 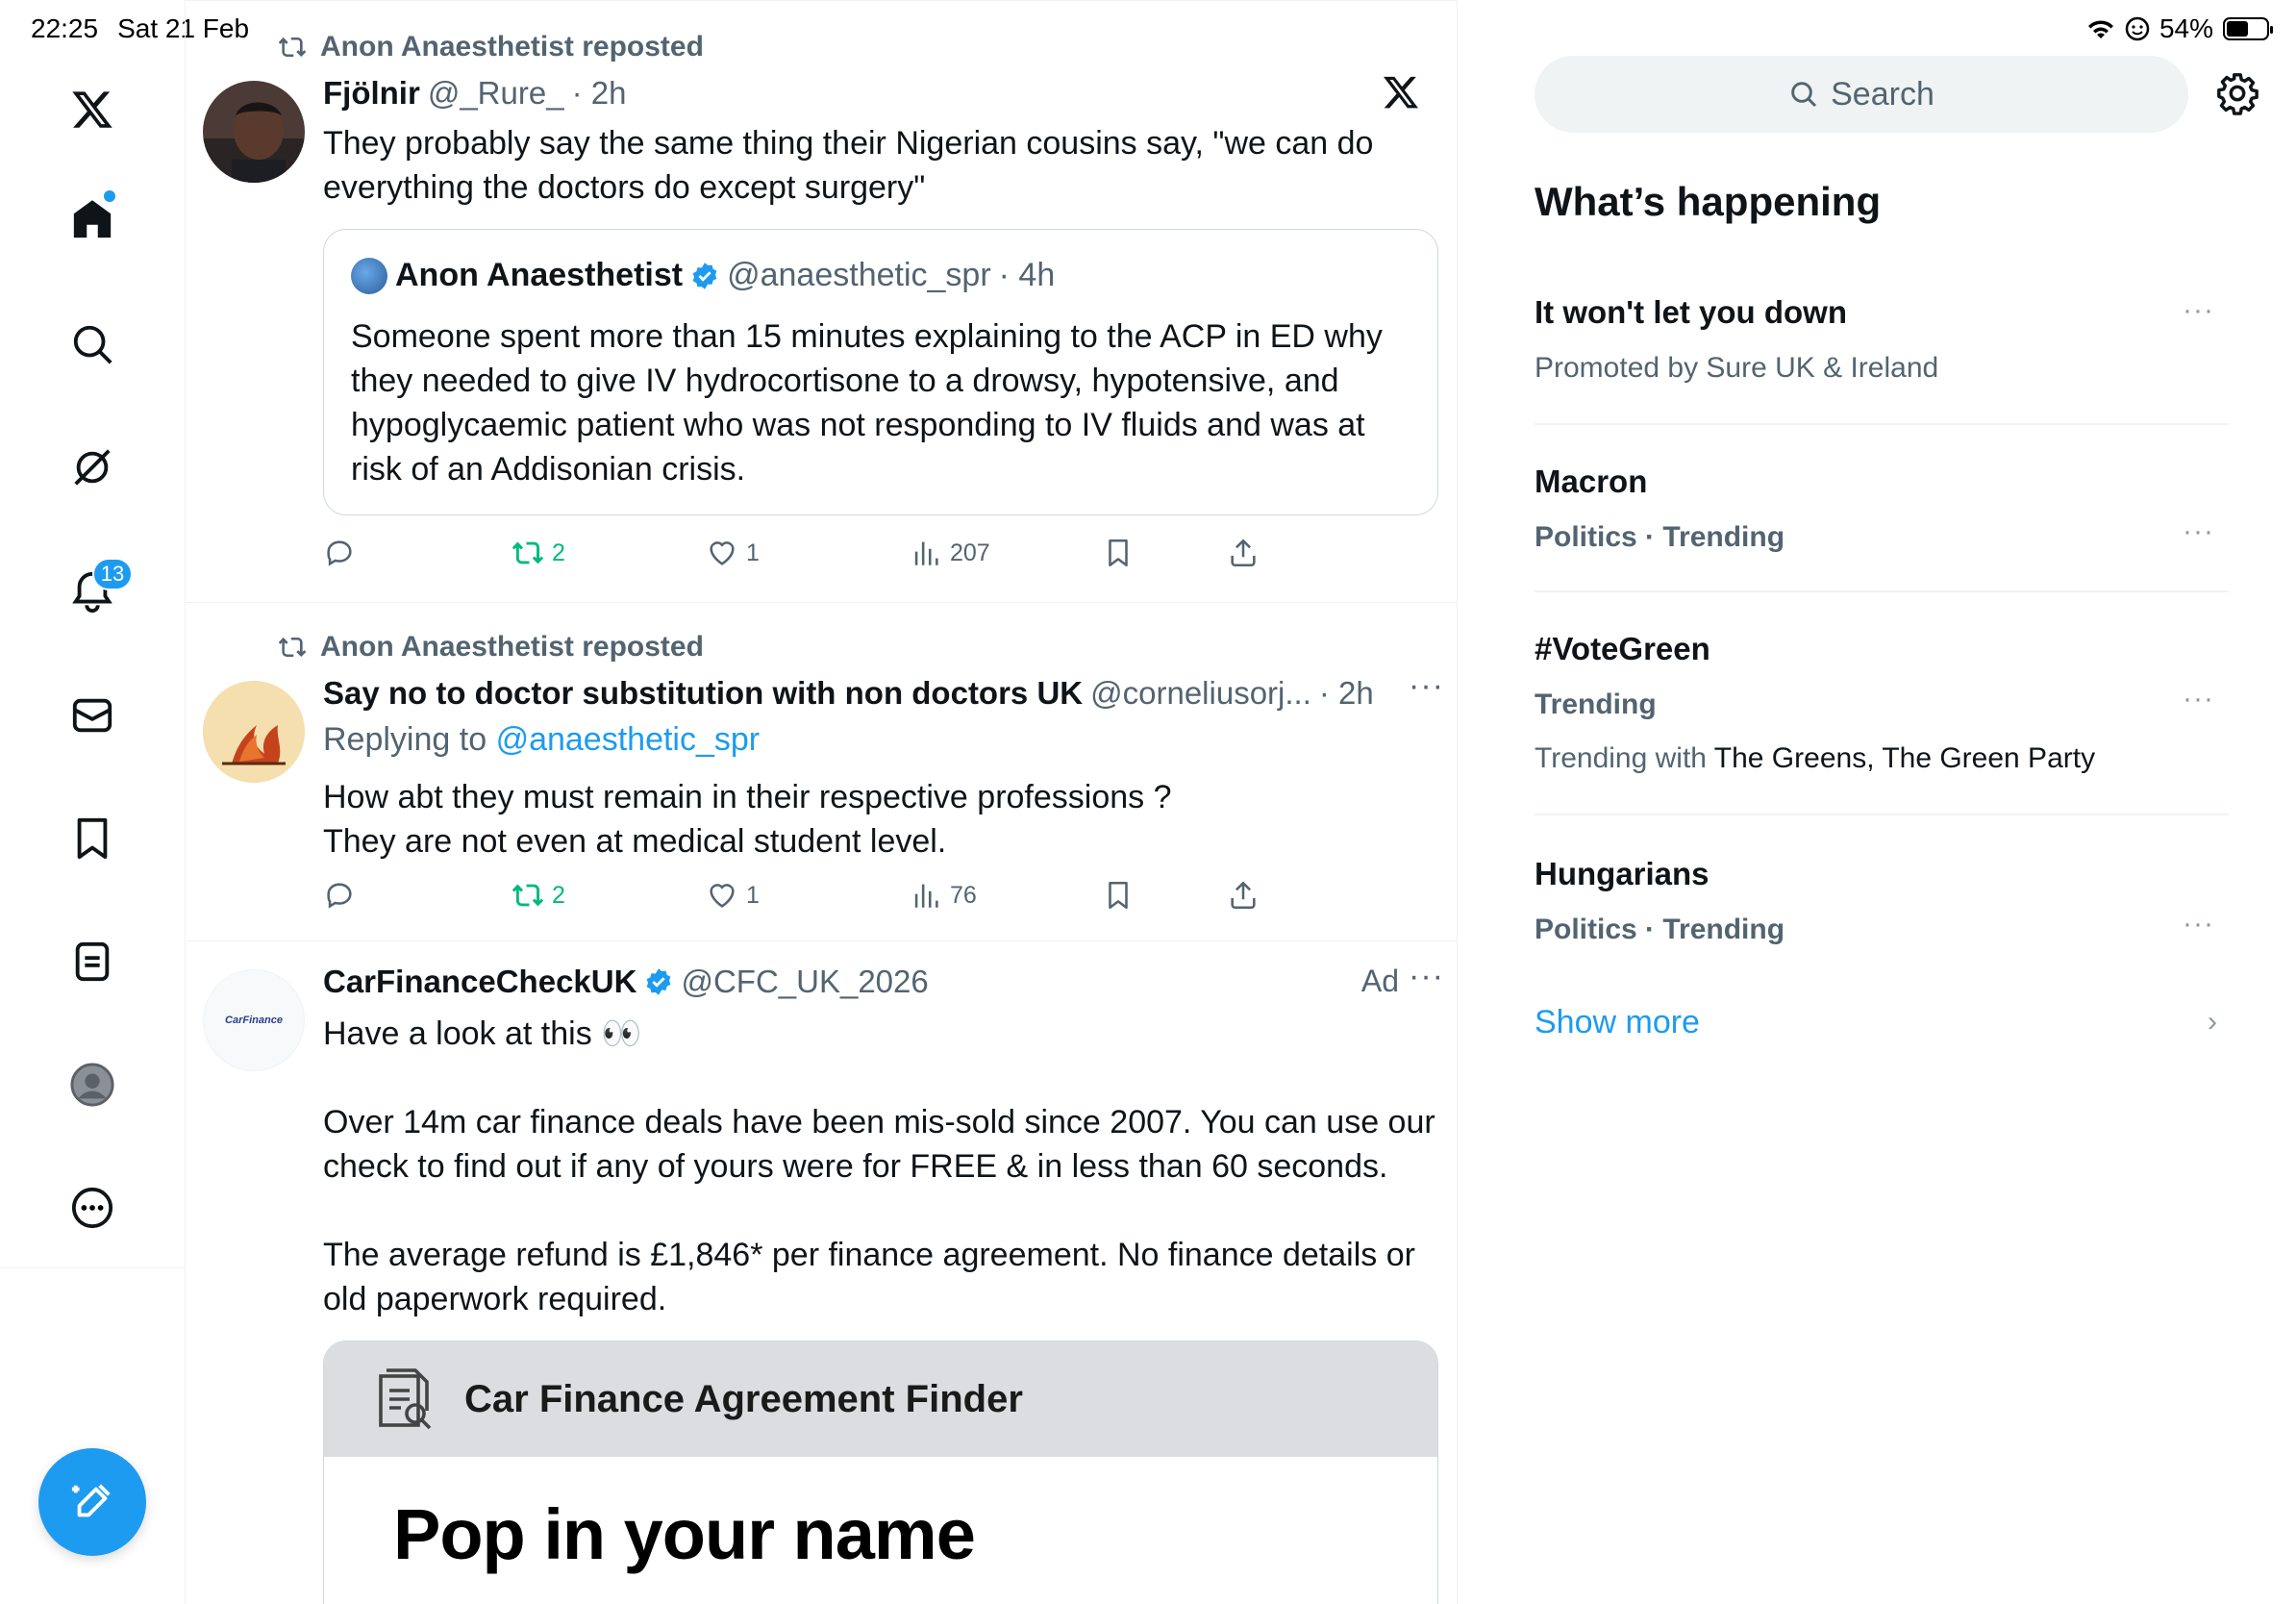 I want to click on chevron-right-icon: ›, so click(x=2212, y=1022).